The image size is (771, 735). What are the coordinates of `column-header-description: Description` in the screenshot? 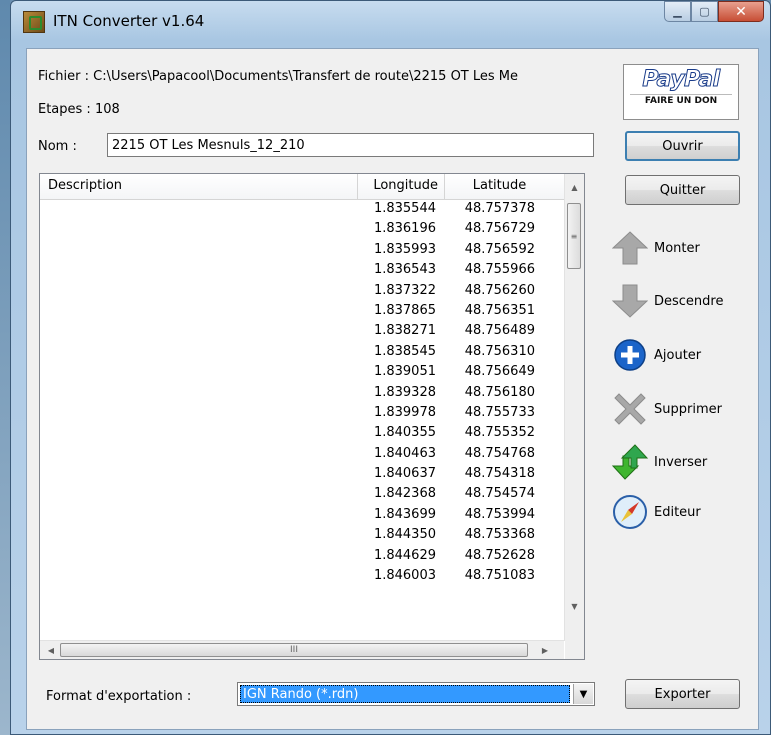 It's located at (199, 186).